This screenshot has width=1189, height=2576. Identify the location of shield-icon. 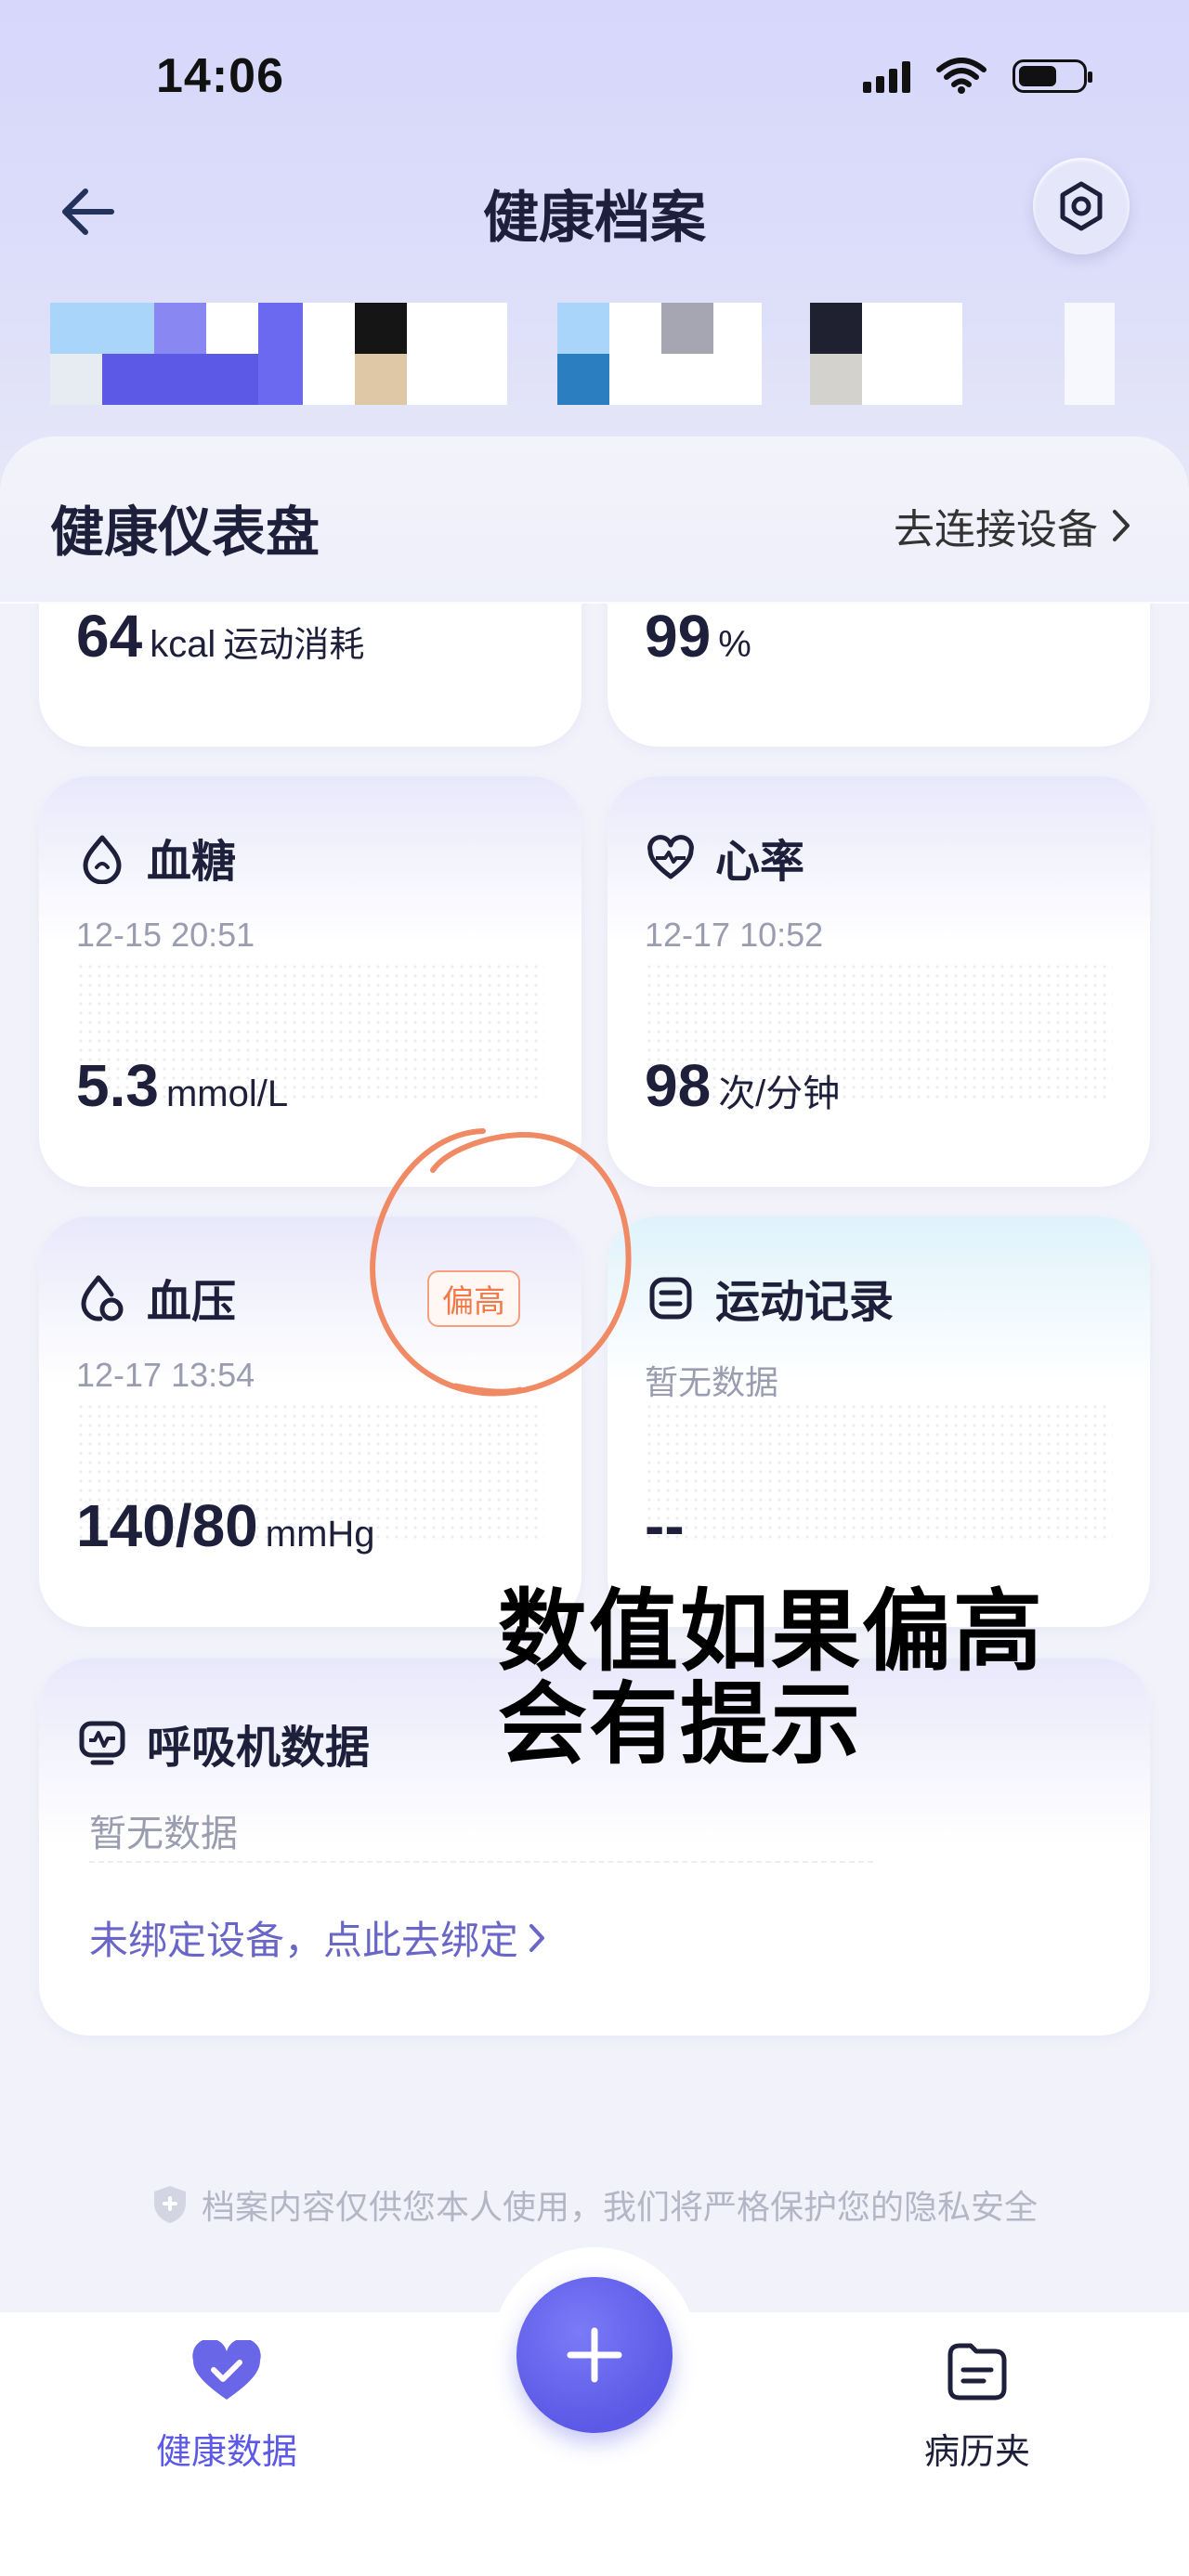
(169, 2204).